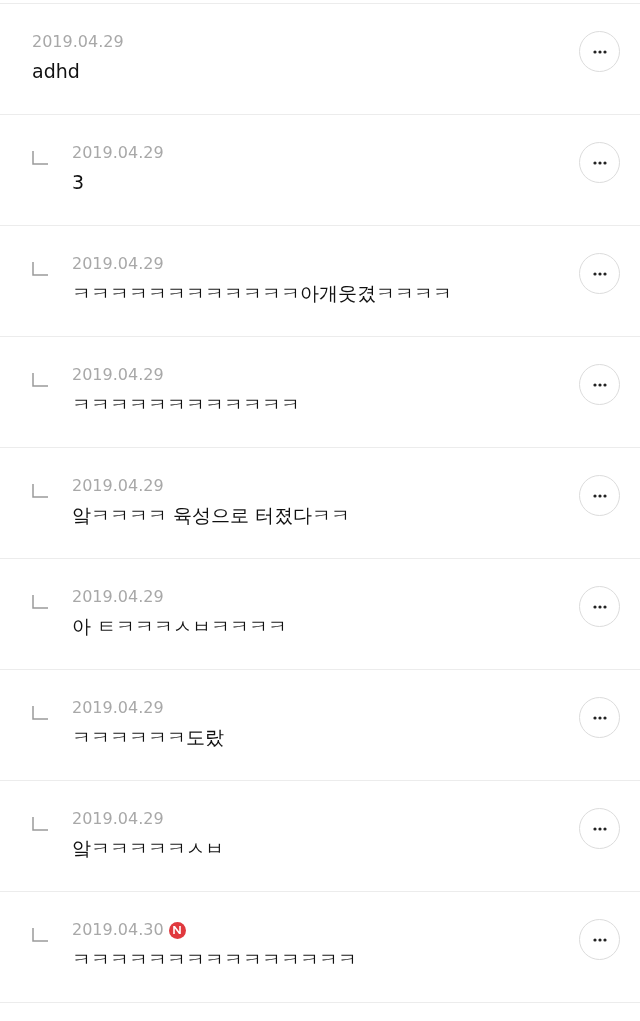 This screenshot has height=1021, width=640. I want to click on comment-text: ㅋㅋㅋㅋㅋㅋㅋㅋㅋㅋㅋㅋ, so click(186, 404).